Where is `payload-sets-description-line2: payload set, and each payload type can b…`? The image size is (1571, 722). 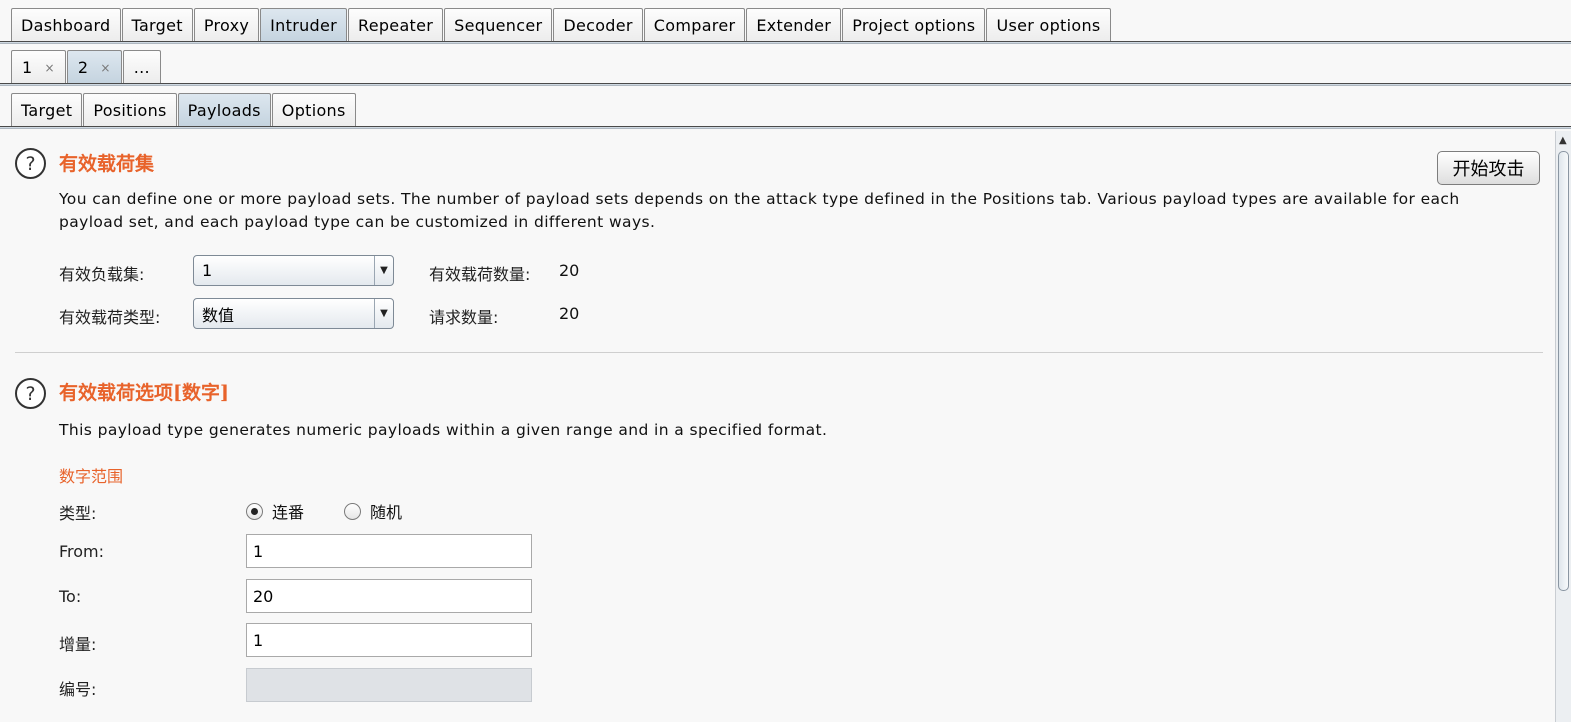 payload-sets-description-line2: payload set, and each payload type can b… is located at coordinates (357, 222).